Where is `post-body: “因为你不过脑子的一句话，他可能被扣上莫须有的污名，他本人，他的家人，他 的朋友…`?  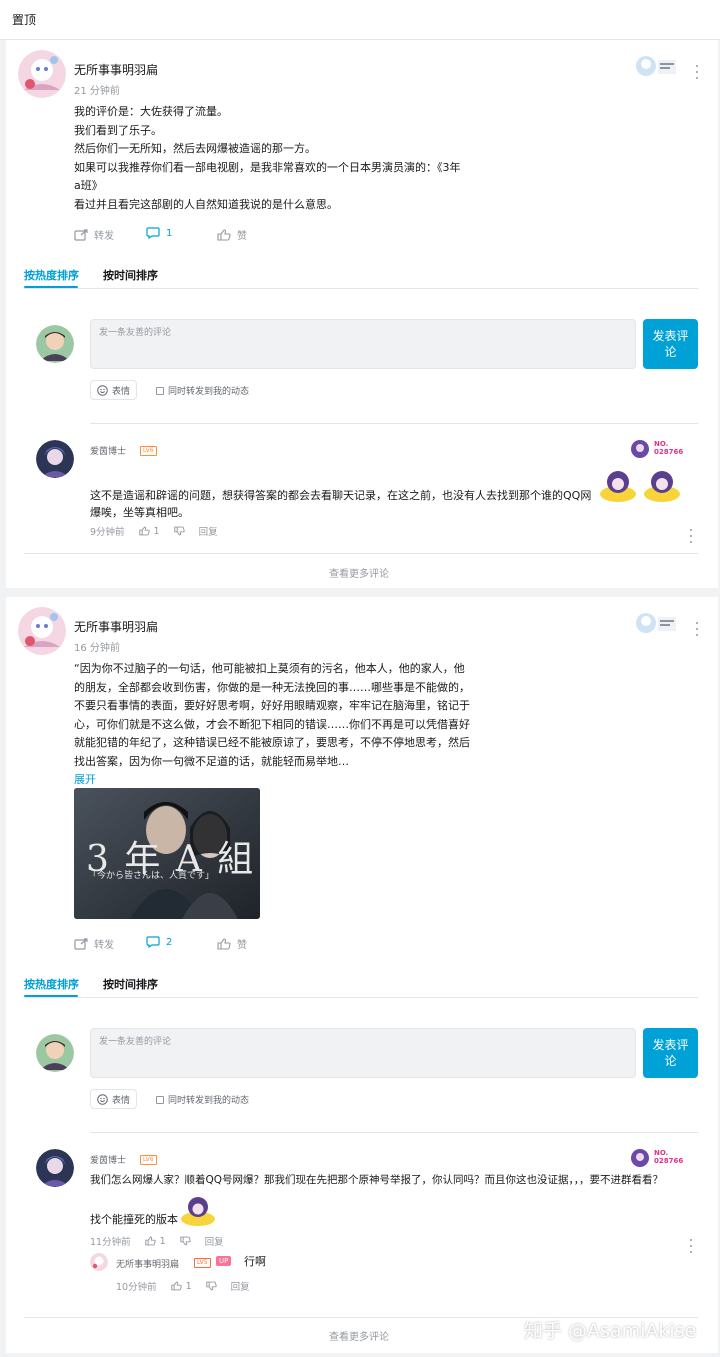
post-body: “因为你不过脑子的一句话，他可能被扣上莫须有的污名，他本人，他的家人，他 的朋友… is located at coordinates (284, 725).